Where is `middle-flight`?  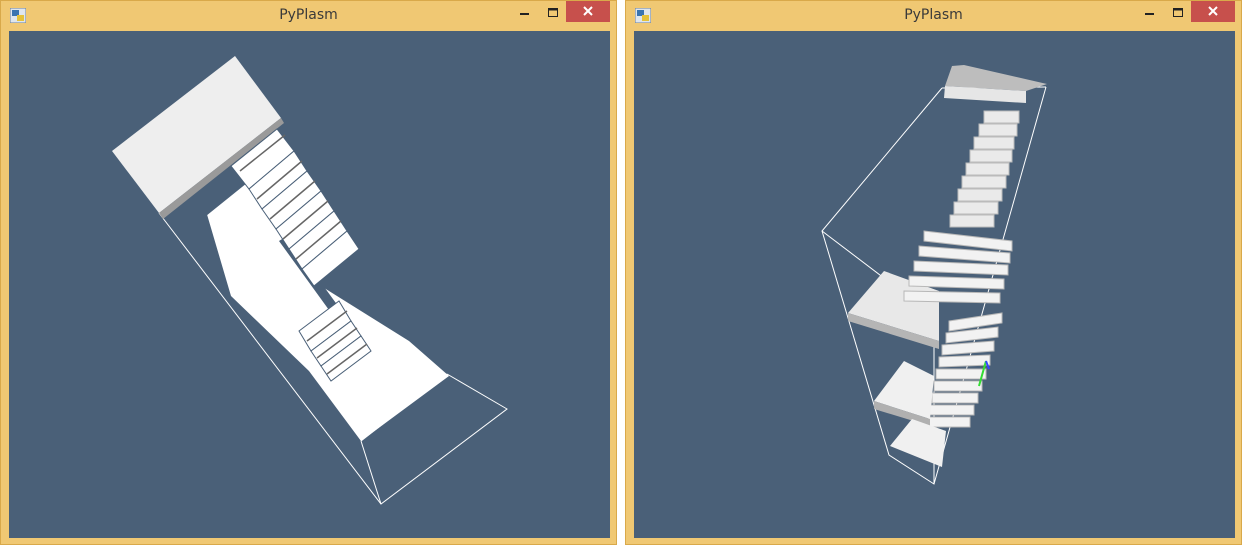 middle-flight is located at coordinates (958, 267).